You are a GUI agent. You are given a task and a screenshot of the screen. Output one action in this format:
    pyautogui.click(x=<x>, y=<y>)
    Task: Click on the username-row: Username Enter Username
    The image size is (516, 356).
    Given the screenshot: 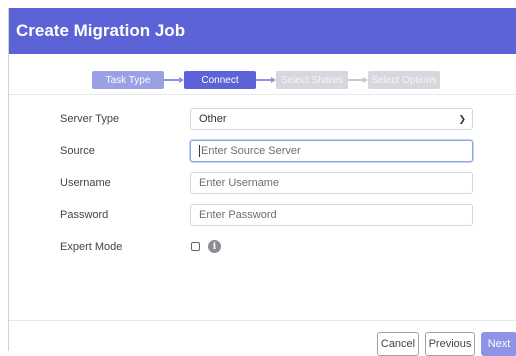 What is the action you would take?
    pyautogui.click(x=262, y=184)
    